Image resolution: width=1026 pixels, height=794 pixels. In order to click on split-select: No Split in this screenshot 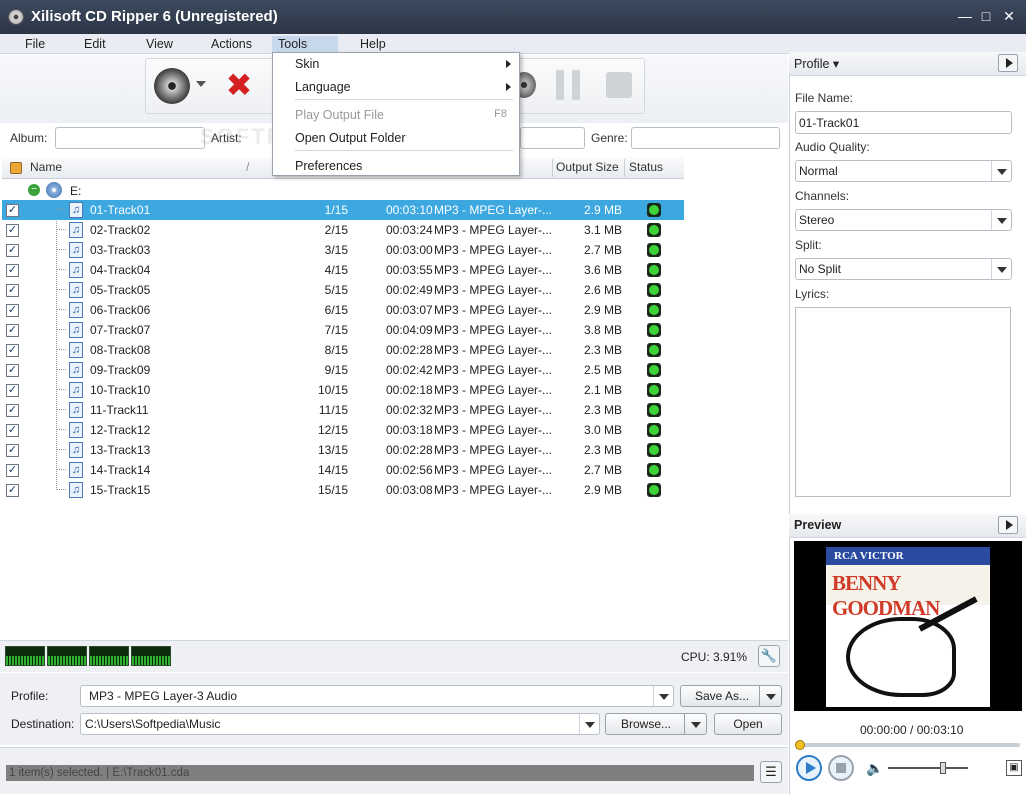, I will do `click(903, 269)`.